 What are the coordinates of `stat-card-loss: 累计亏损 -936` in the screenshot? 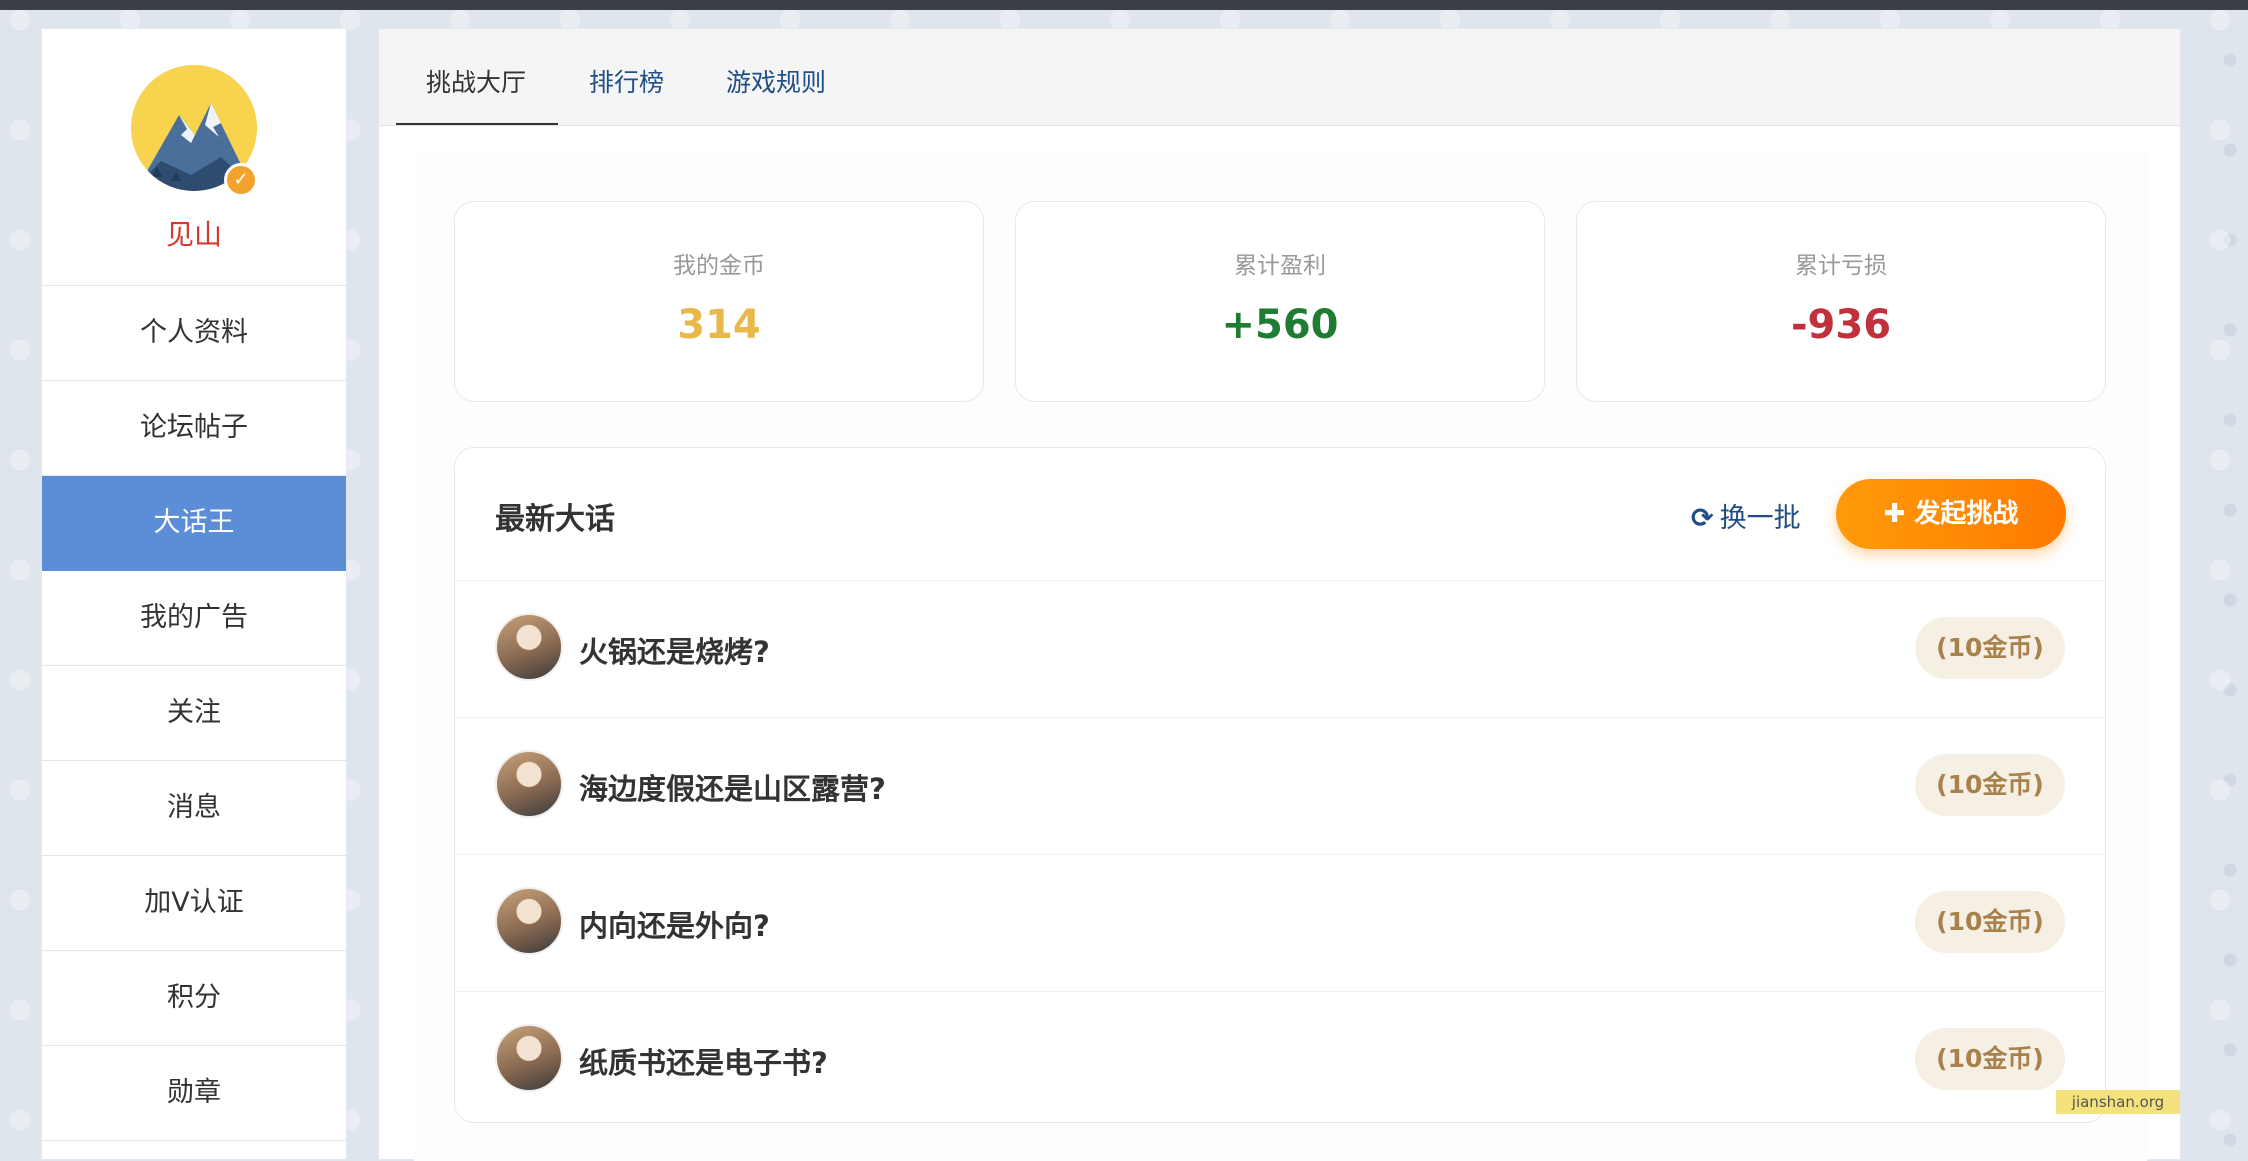 It's located at (1841, 301).